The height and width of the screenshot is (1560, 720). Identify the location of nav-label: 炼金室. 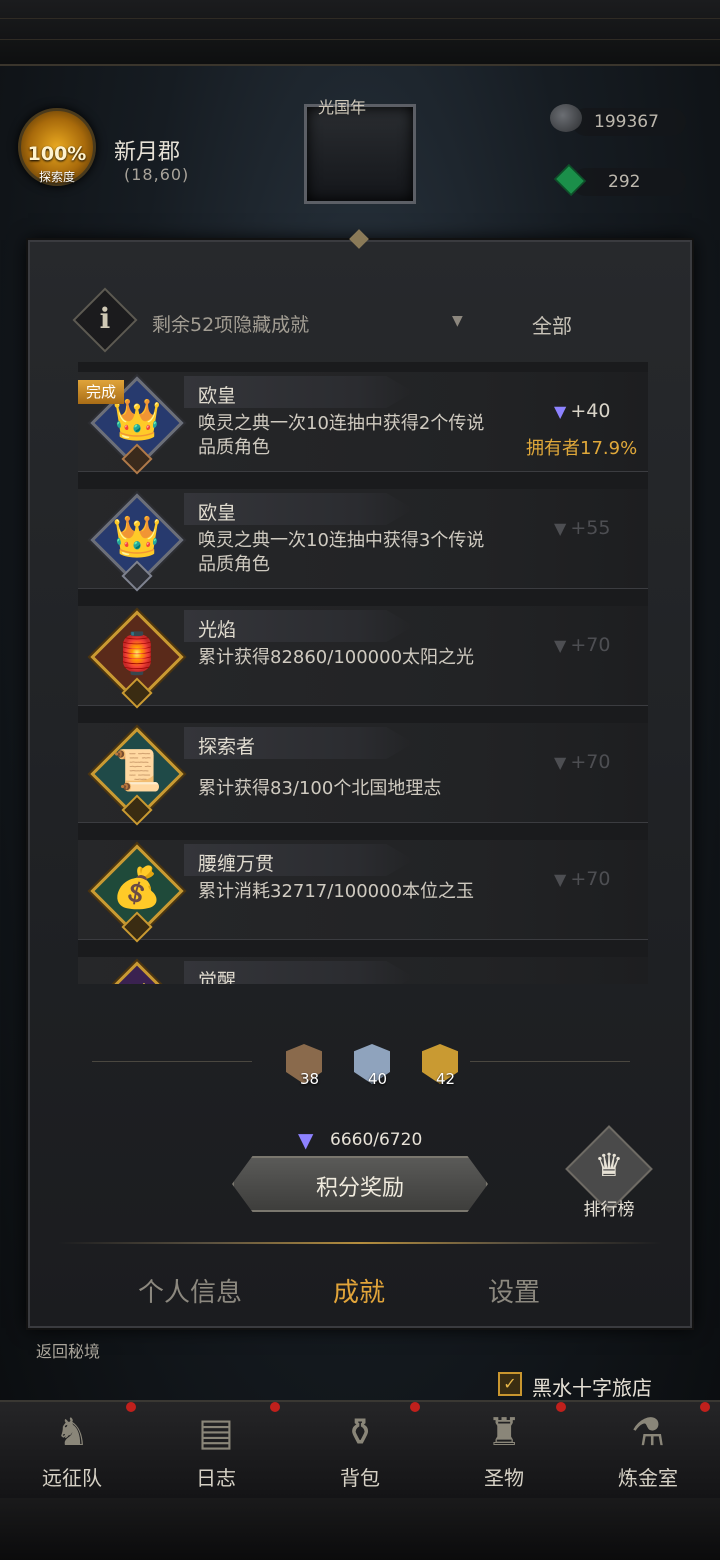
(648, 1478).